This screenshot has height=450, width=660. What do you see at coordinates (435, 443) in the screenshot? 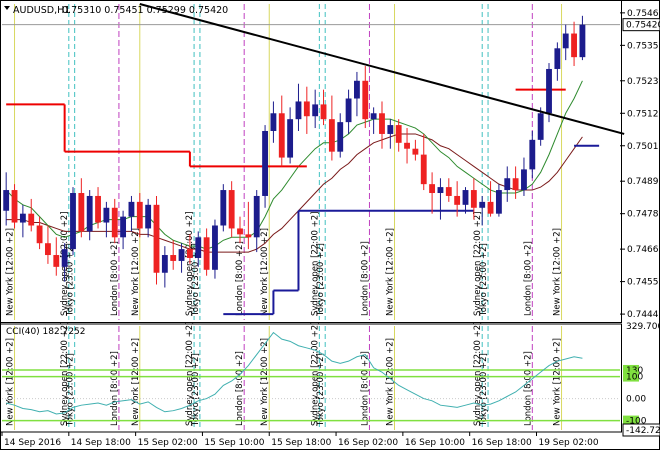
I see `time-tick-label: 16 Sep 10:00` at bounding box center [435, 443].